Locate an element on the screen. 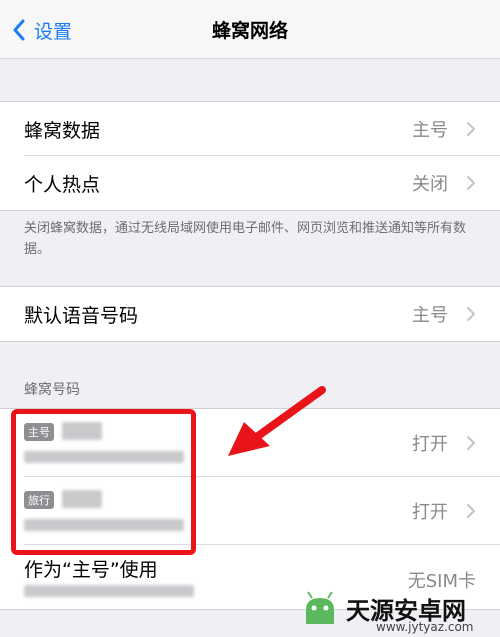  android-logo-icon is located at coordinates (320, 607).